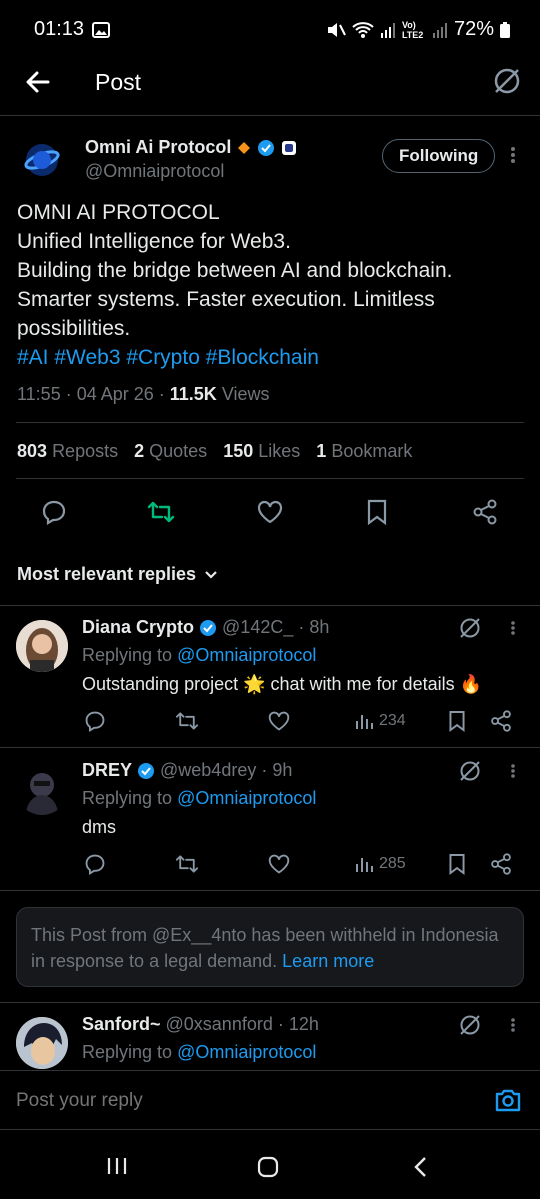 The width and height of the screenshot is (540, 1199). I want to click on bookmarks-stat: 1 Bookmark, so click(364, 451).